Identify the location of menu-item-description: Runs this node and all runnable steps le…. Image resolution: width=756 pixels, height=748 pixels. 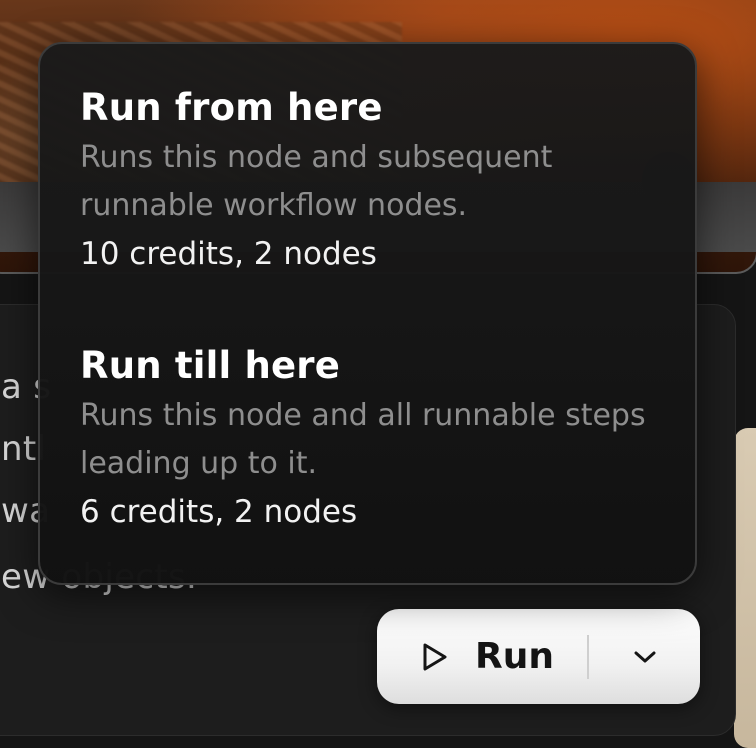
(363, 439).